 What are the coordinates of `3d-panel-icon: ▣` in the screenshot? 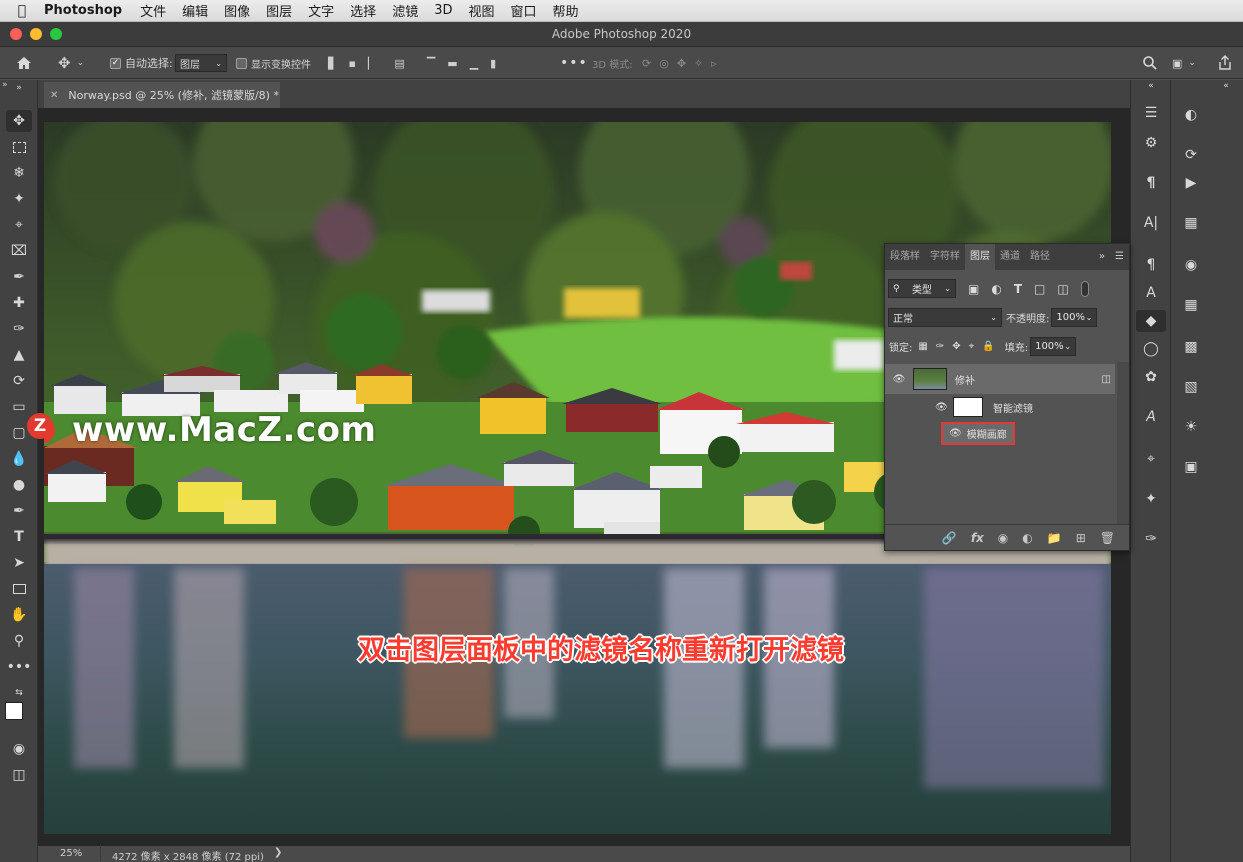 It's located at (1191, 467).